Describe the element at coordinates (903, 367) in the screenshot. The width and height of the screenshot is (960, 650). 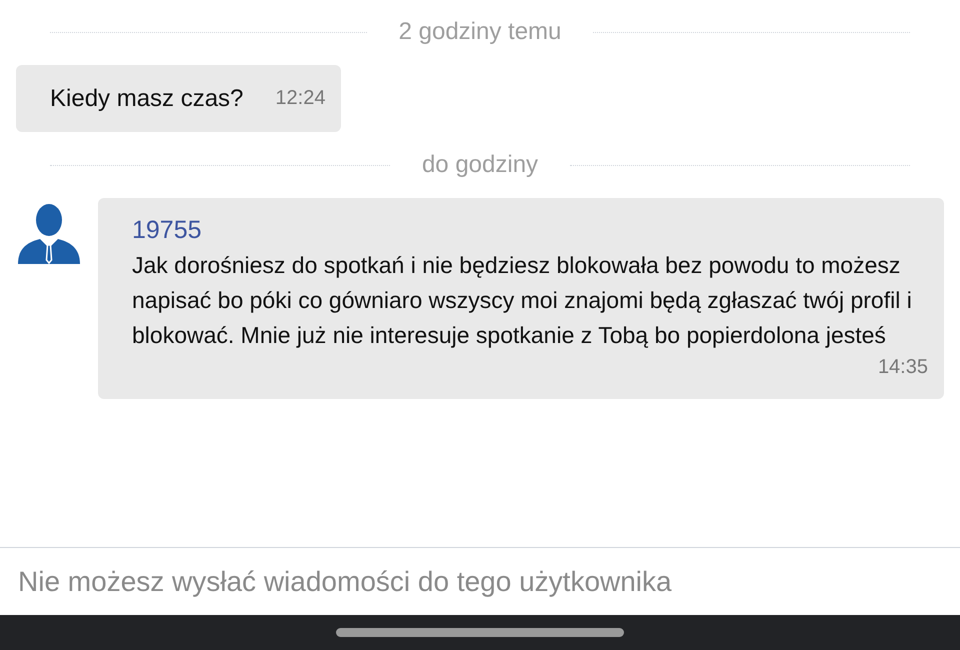
I see `message-time: 14:35` at that location.